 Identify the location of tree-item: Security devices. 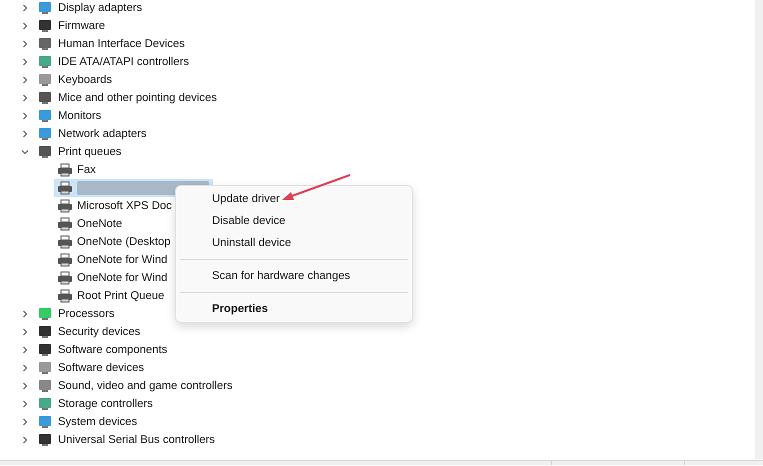
(99, 332).